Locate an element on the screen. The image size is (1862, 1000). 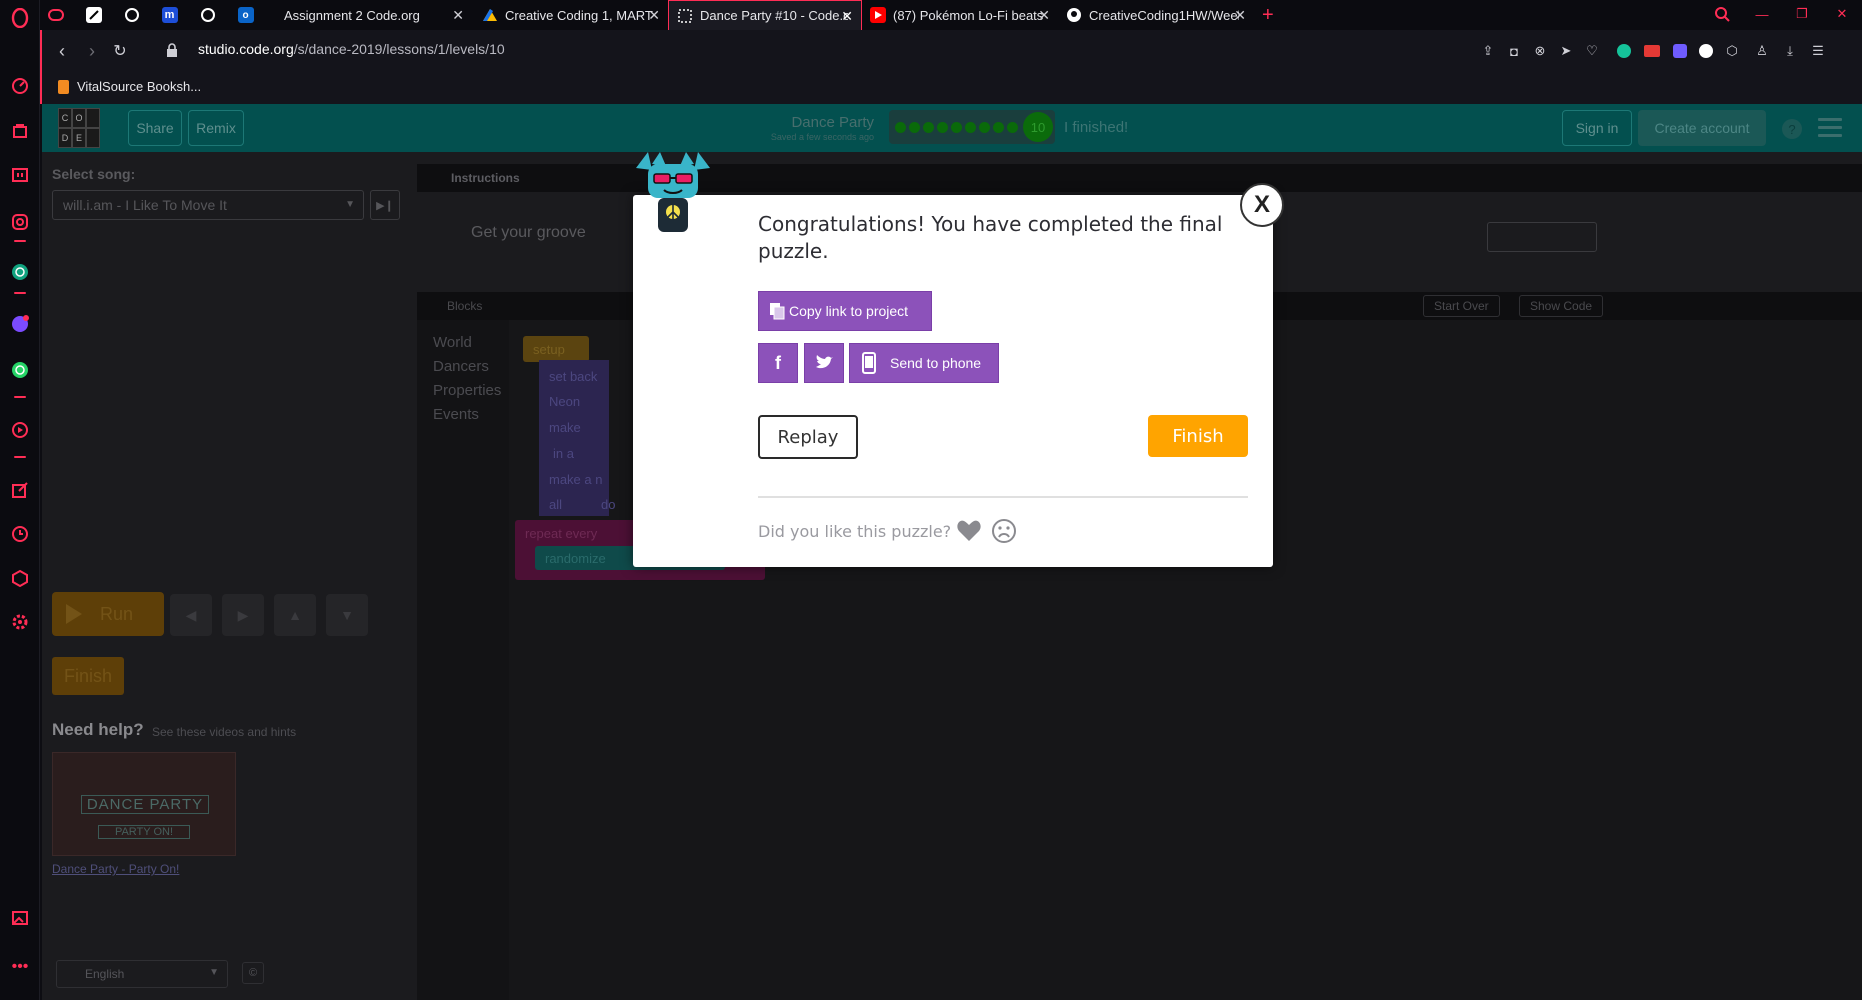
left-arrow-button: ◀ is located at coordinates (191, 615).